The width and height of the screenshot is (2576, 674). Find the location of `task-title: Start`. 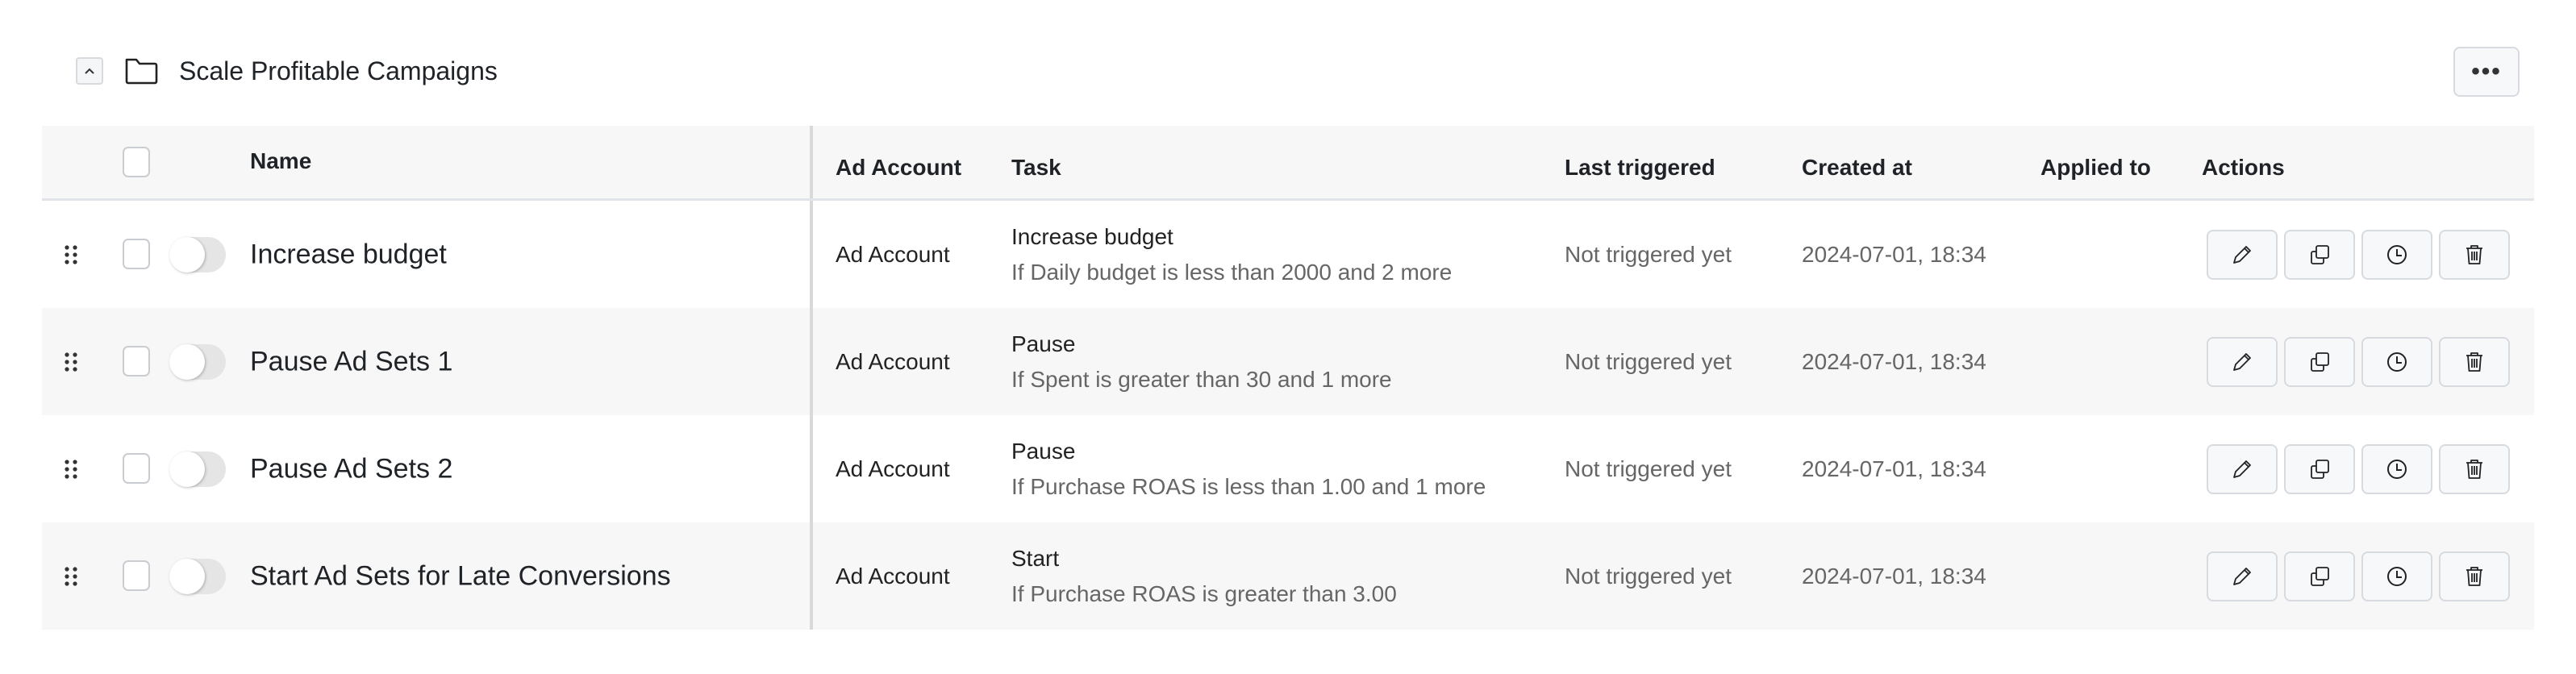

task-title: Start is located at coordinates (1035, 558).